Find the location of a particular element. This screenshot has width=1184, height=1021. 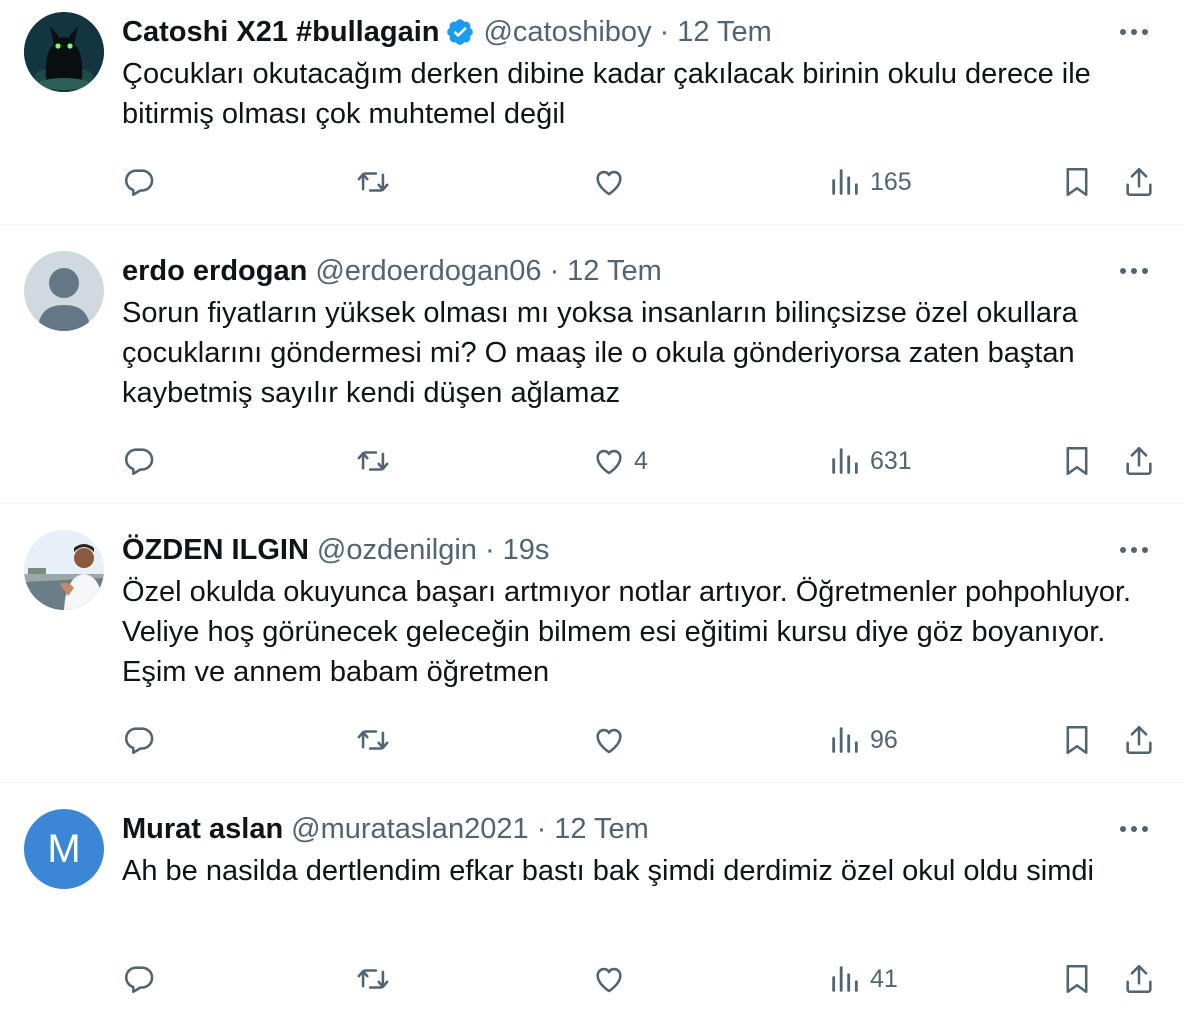

tweet-header: erdo erdogan @erdoerdogan06 · 12 Tem is located at coordinates (641, 271).